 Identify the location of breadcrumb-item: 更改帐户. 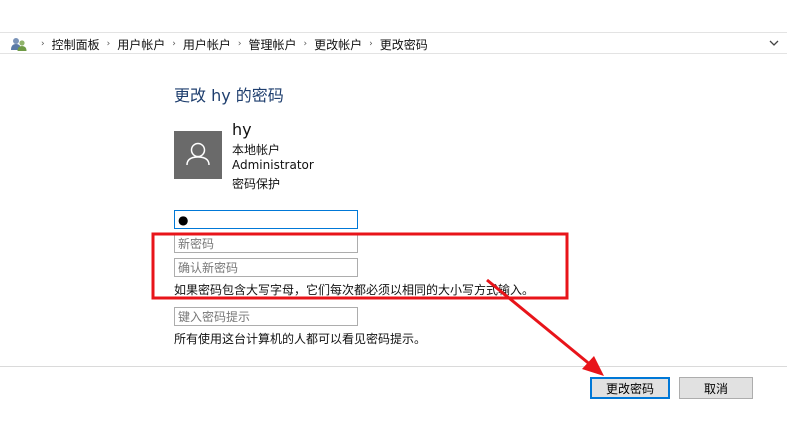
(338, 44).